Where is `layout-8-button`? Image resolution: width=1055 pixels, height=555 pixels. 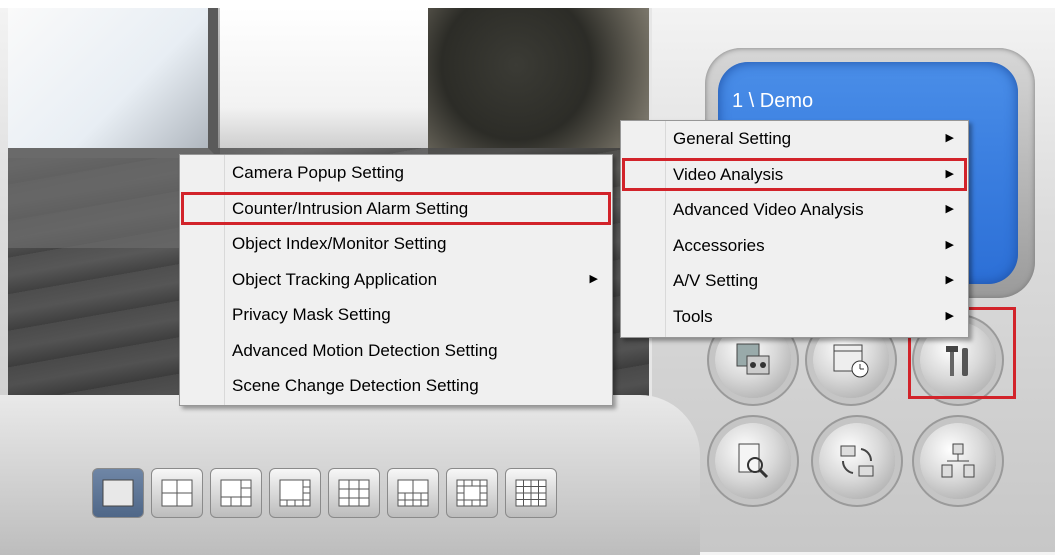 layout-8-button is located at coordinates (295, 493).